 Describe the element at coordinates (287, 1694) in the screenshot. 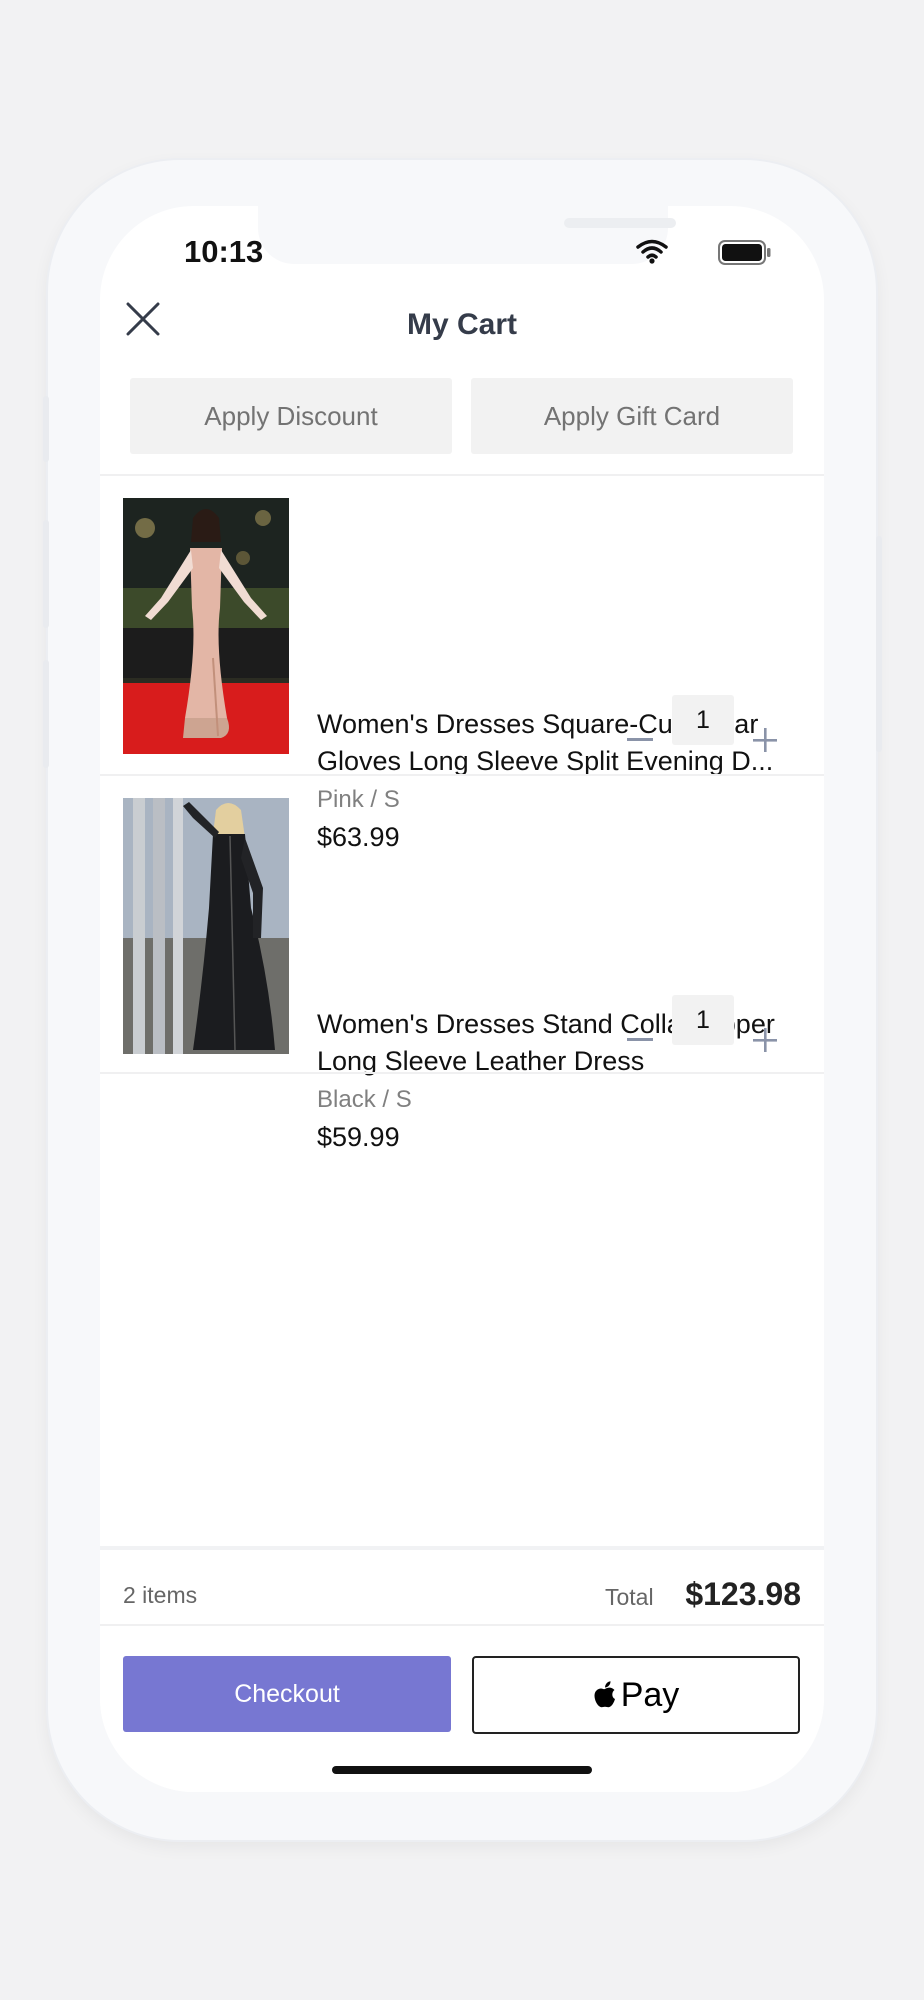

I see `checkout-button: Checkout` at that location.